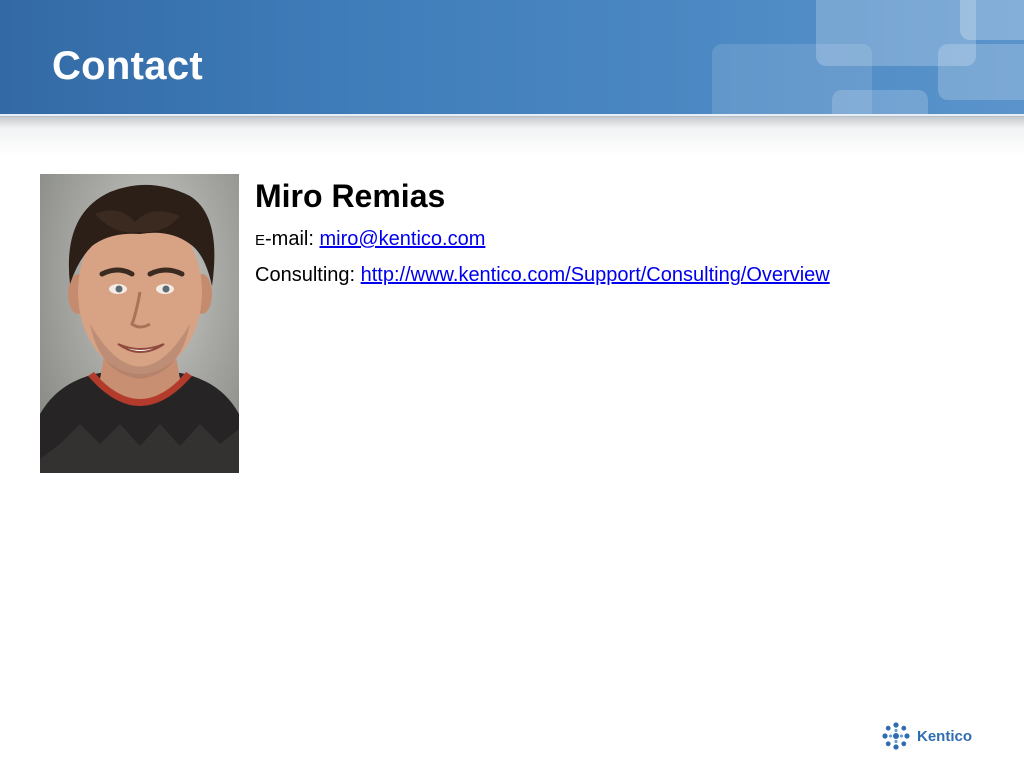 Image resolution: width=1024 pixels, height=768 pixels. Describe the element at coordinates (139, 328) in the screenshot. I see `person-portrait-icon` at that location.